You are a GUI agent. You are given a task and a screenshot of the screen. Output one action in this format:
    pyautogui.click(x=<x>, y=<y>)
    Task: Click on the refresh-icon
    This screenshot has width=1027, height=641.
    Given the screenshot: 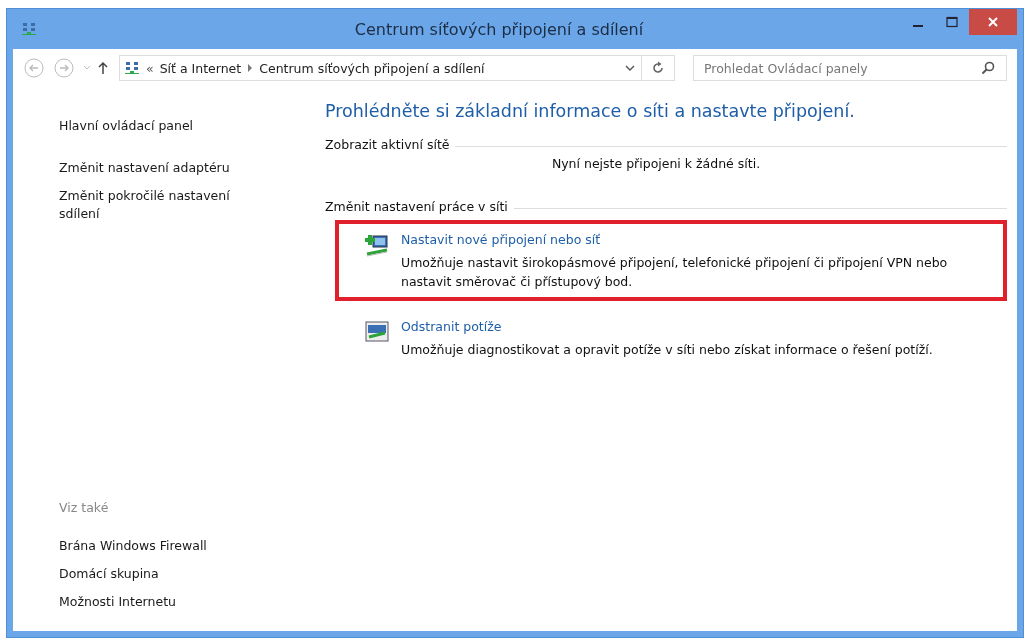 What is the action you would take?
    pyautogui.click(x=658, y=68)
    